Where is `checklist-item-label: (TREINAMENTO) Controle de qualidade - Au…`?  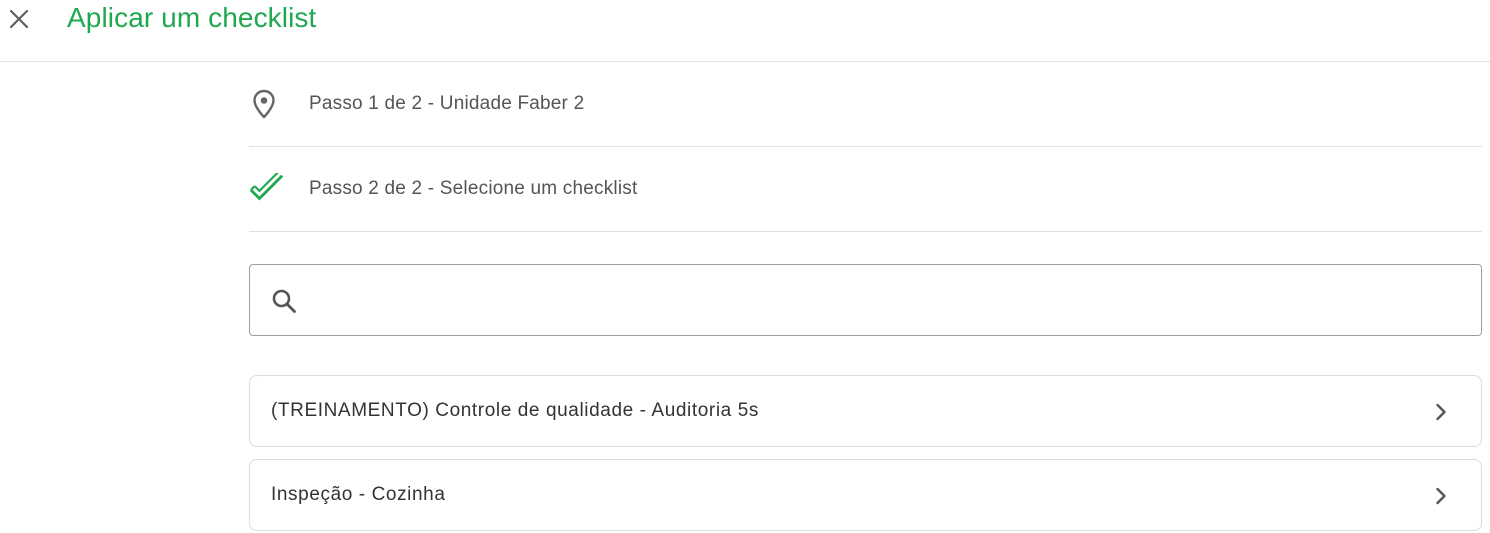 checklist-item-label: (TREINAMENTO) Controle de qualidade - Au… is located at coordinates (515, 410).